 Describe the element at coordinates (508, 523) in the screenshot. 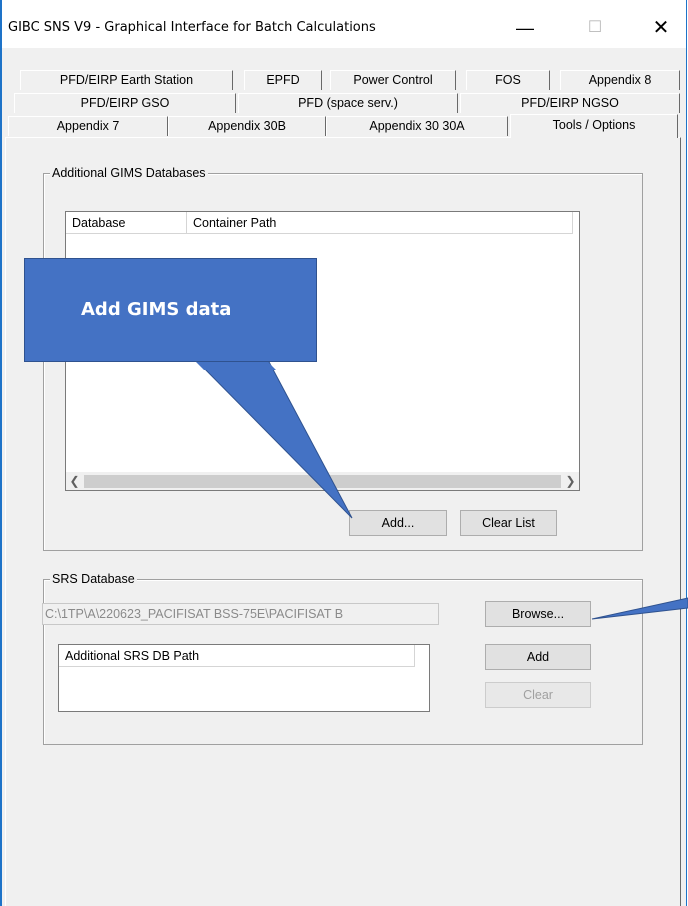

I see `gims-clear-list-button: Clear List` at that location.